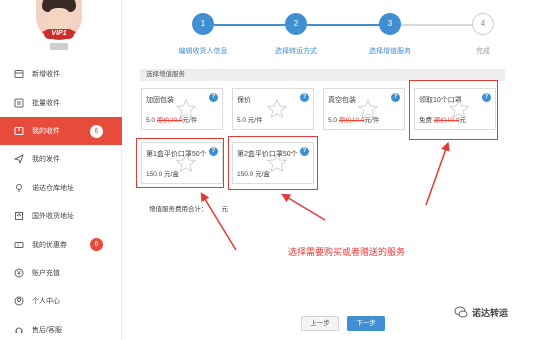 Image resolution: width=545 pixels, height=340 pixels. I want to click on user-profile: VIP1, so click(61, 29).